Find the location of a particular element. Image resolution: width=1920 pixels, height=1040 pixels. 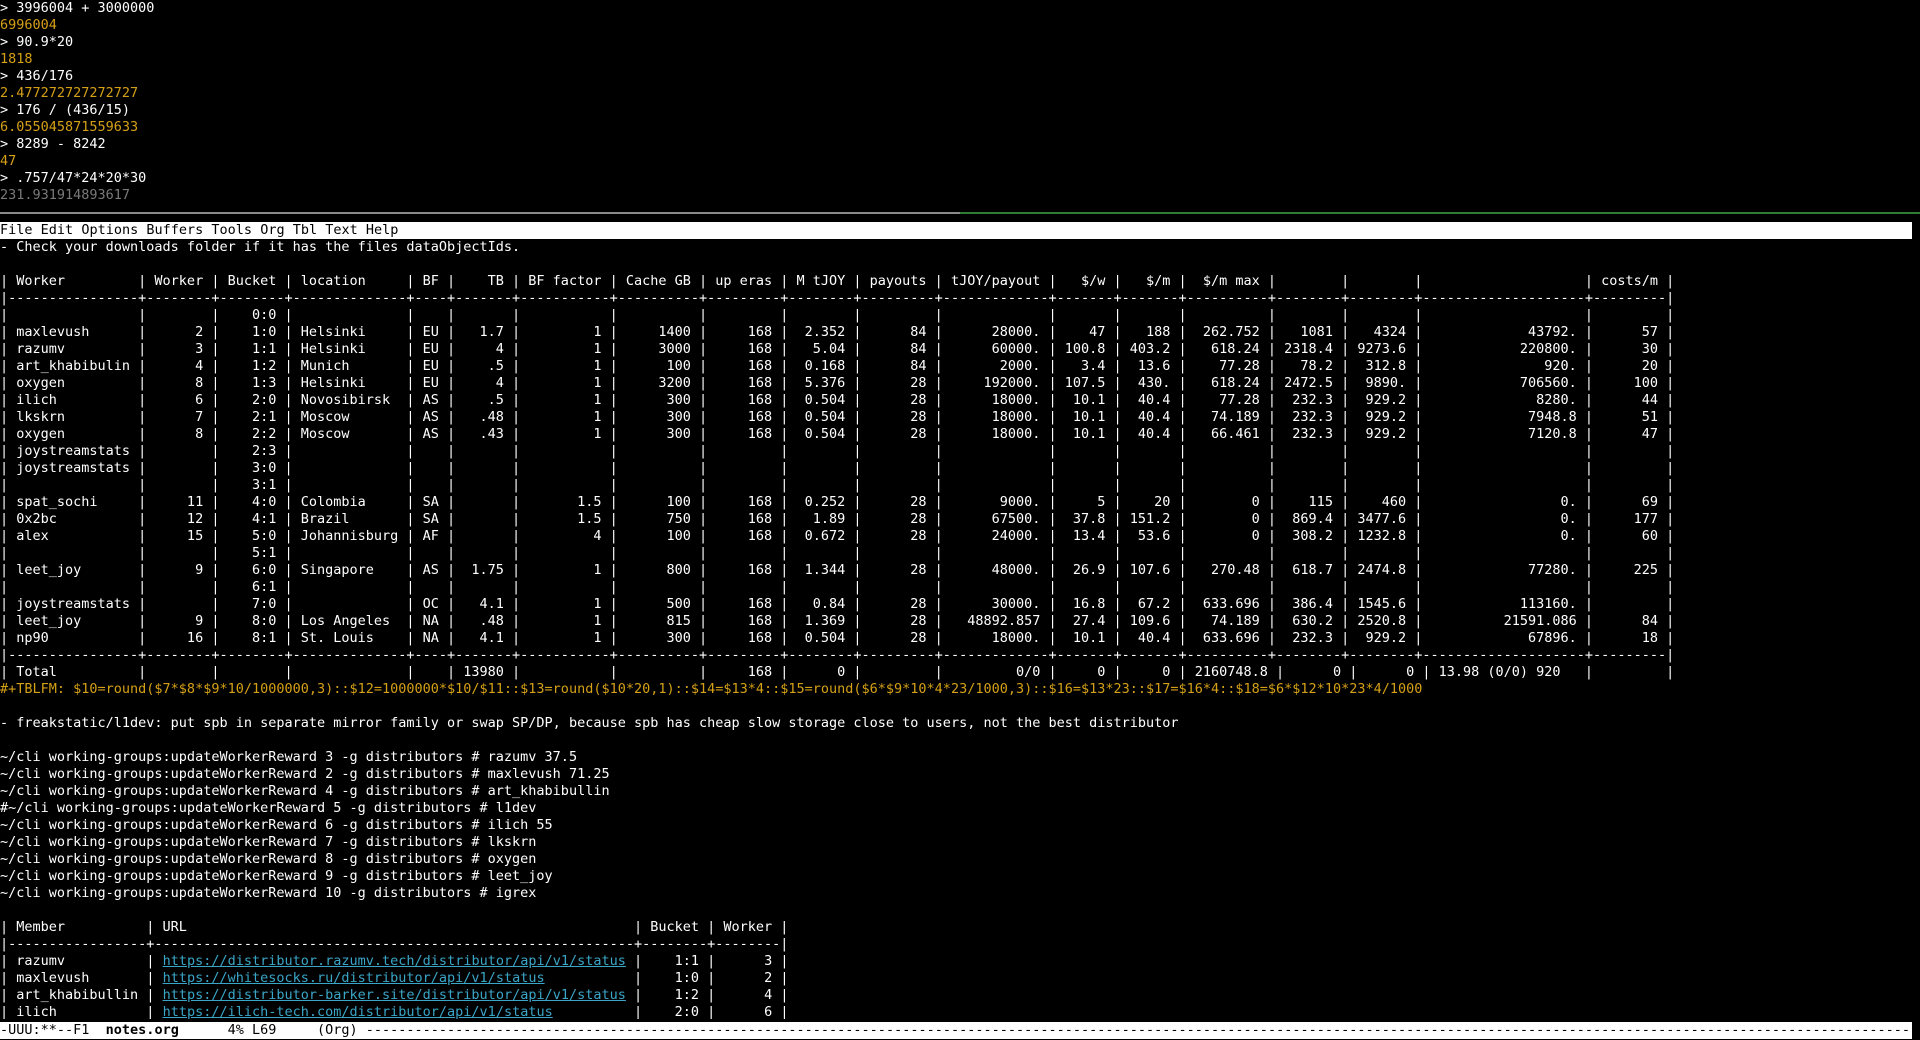

worker-cell: 2 is located at coordinates (768, 978).